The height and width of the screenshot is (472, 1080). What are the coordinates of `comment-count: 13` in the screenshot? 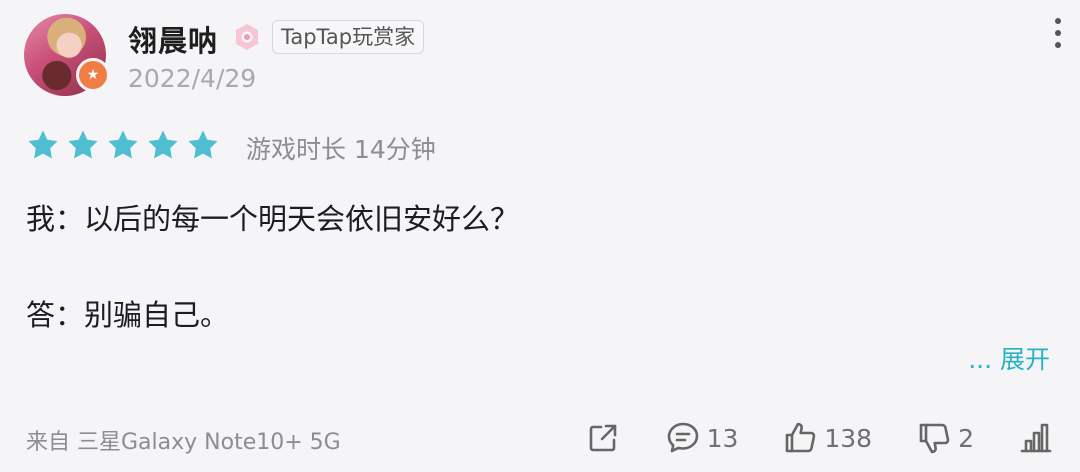 It's located at (722, 438).